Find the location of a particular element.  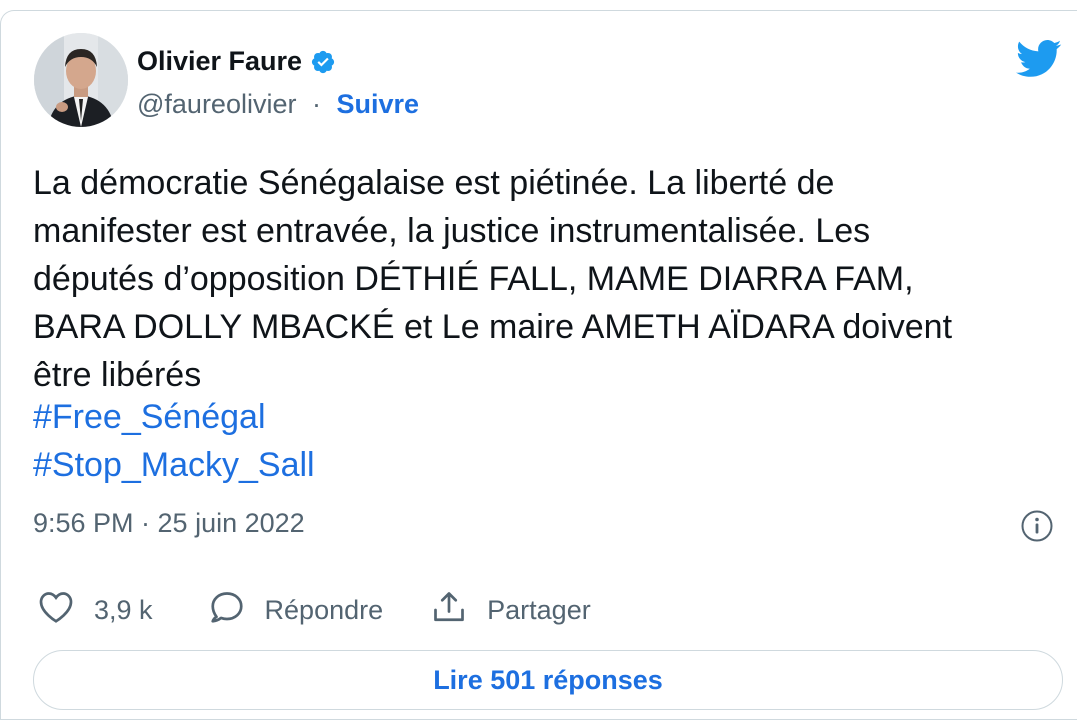

hashtag-free-senegal: #Free_Sénégal is located at coordinates (149, 417).